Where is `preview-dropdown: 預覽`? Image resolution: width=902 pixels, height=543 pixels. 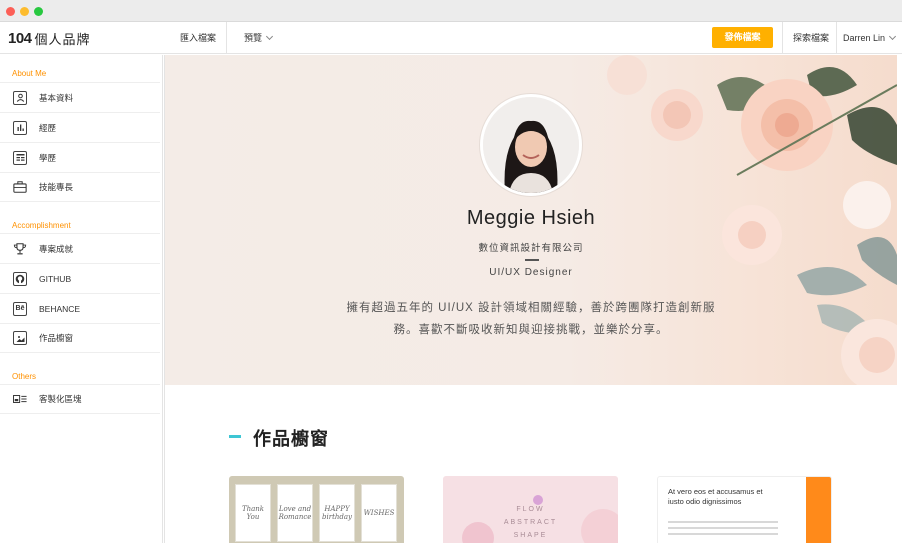 preview-dropdown: 預覽 is located at coordinates (258, 38).